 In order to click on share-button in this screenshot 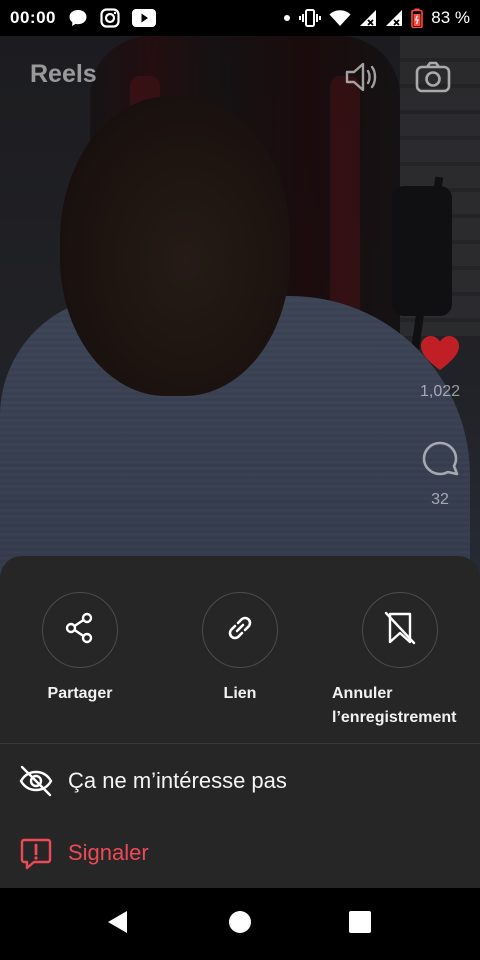, I will do `click(80, 630)`.